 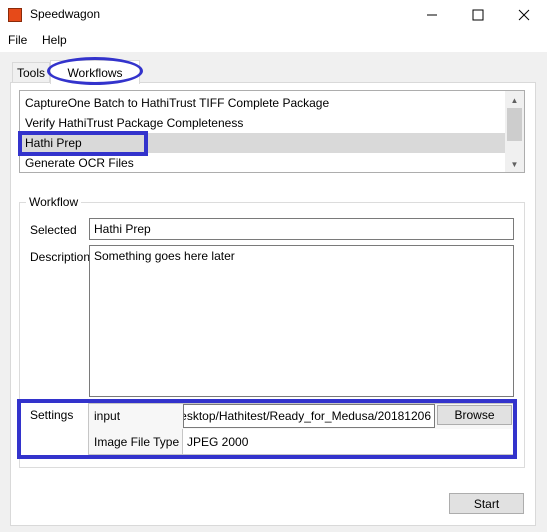 I want to click on minimize-button, so click(x=432, y=15).